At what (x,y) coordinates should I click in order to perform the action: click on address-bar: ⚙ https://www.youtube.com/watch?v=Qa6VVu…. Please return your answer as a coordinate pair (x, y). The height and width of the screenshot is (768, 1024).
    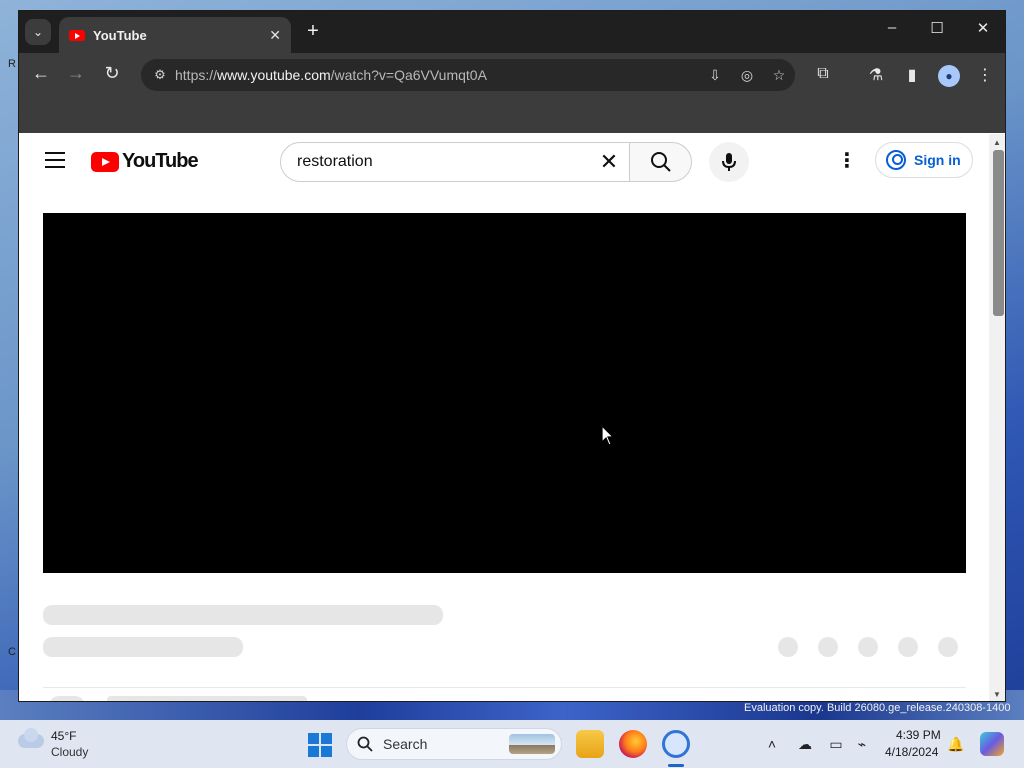
    Looking at the image, I should click on (468, 75).